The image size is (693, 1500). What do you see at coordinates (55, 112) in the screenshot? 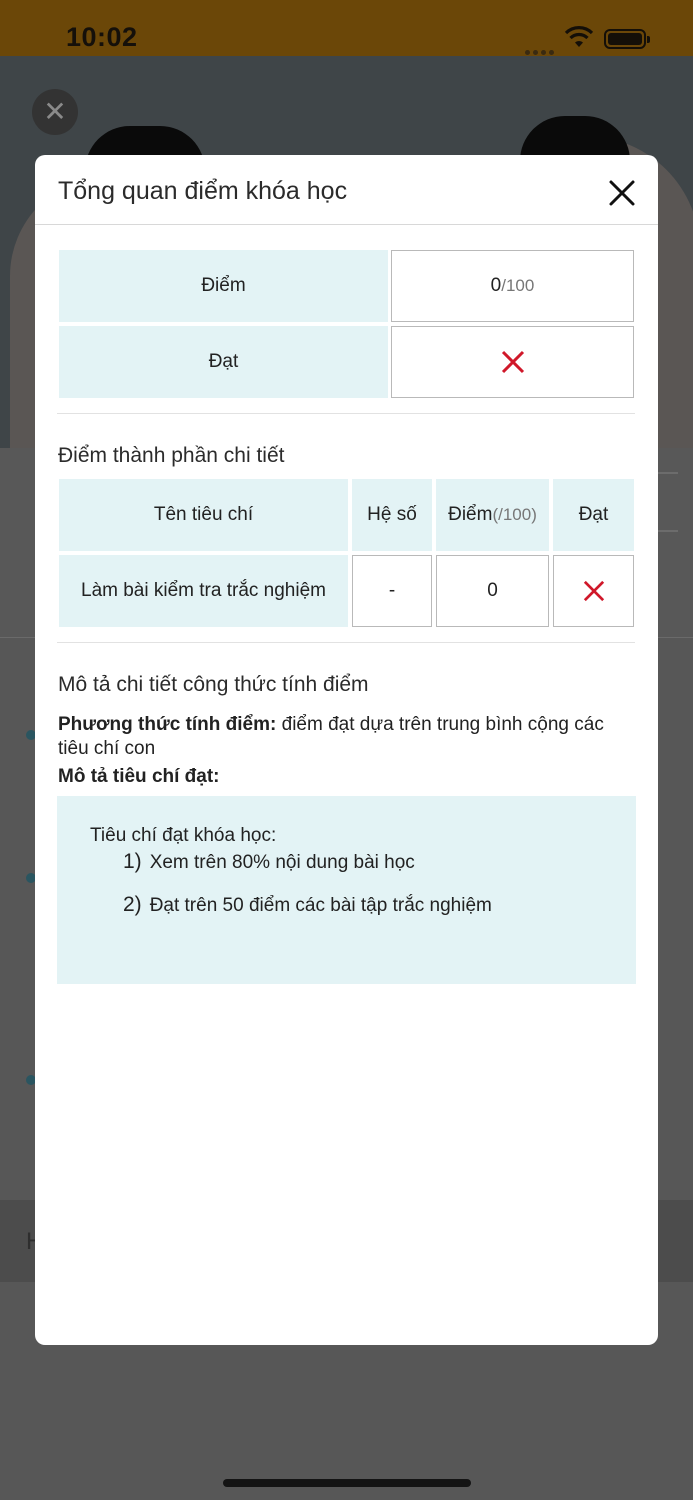
I see `background-close-icon: ✕` at bounding box center [55, 112].